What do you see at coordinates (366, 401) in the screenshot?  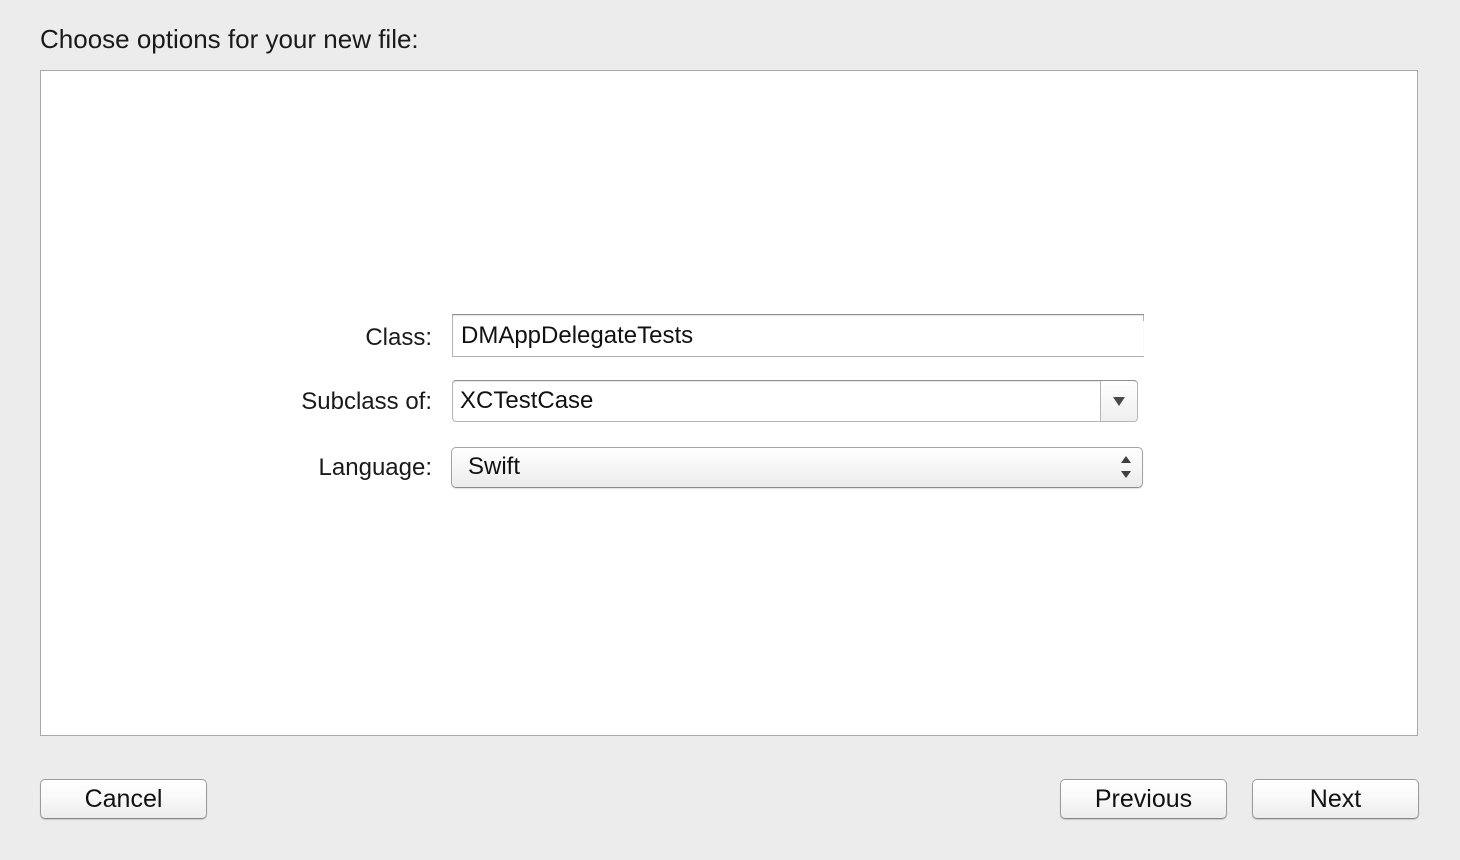 I see `subclass-label: Subclass of:` at bounding box center [366, 401].